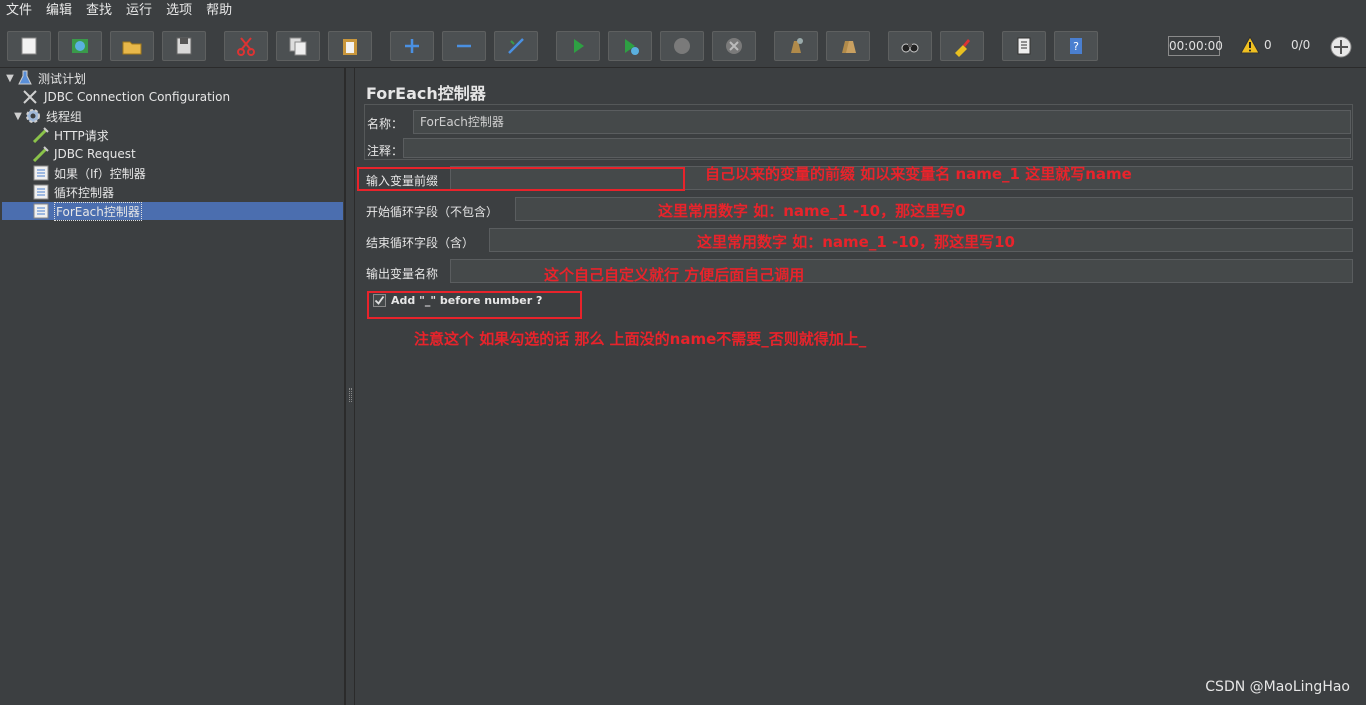 This screenshot has height=705, width=1366. I want to click on menu-search: 查找, so click(99, 11).